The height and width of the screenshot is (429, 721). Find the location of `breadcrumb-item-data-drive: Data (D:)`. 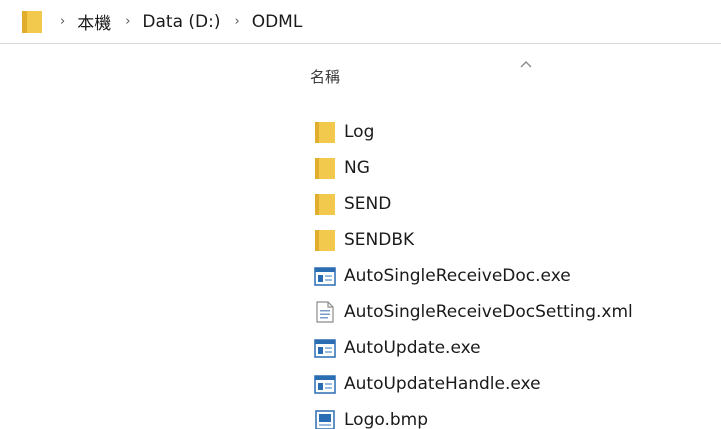

breadcrumb-item-data-drive: Data (D:) is located at coordinates (181, 22).